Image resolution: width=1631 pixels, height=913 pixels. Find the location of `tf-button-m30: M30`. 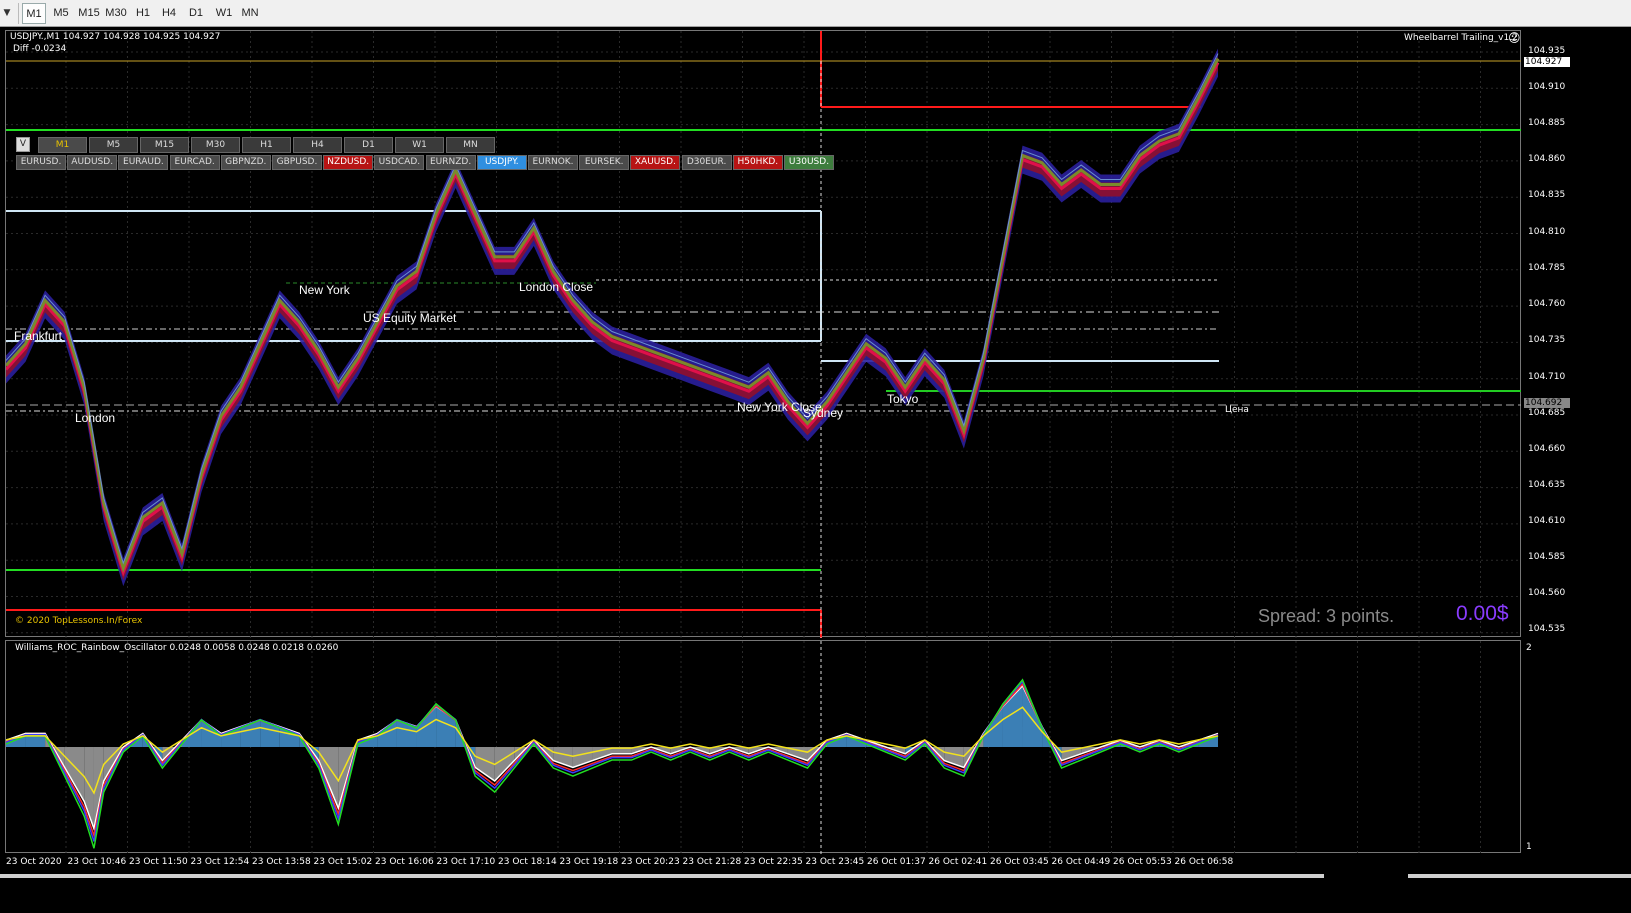

tf-button-m30: M30 is located at coordinates (116, 13).